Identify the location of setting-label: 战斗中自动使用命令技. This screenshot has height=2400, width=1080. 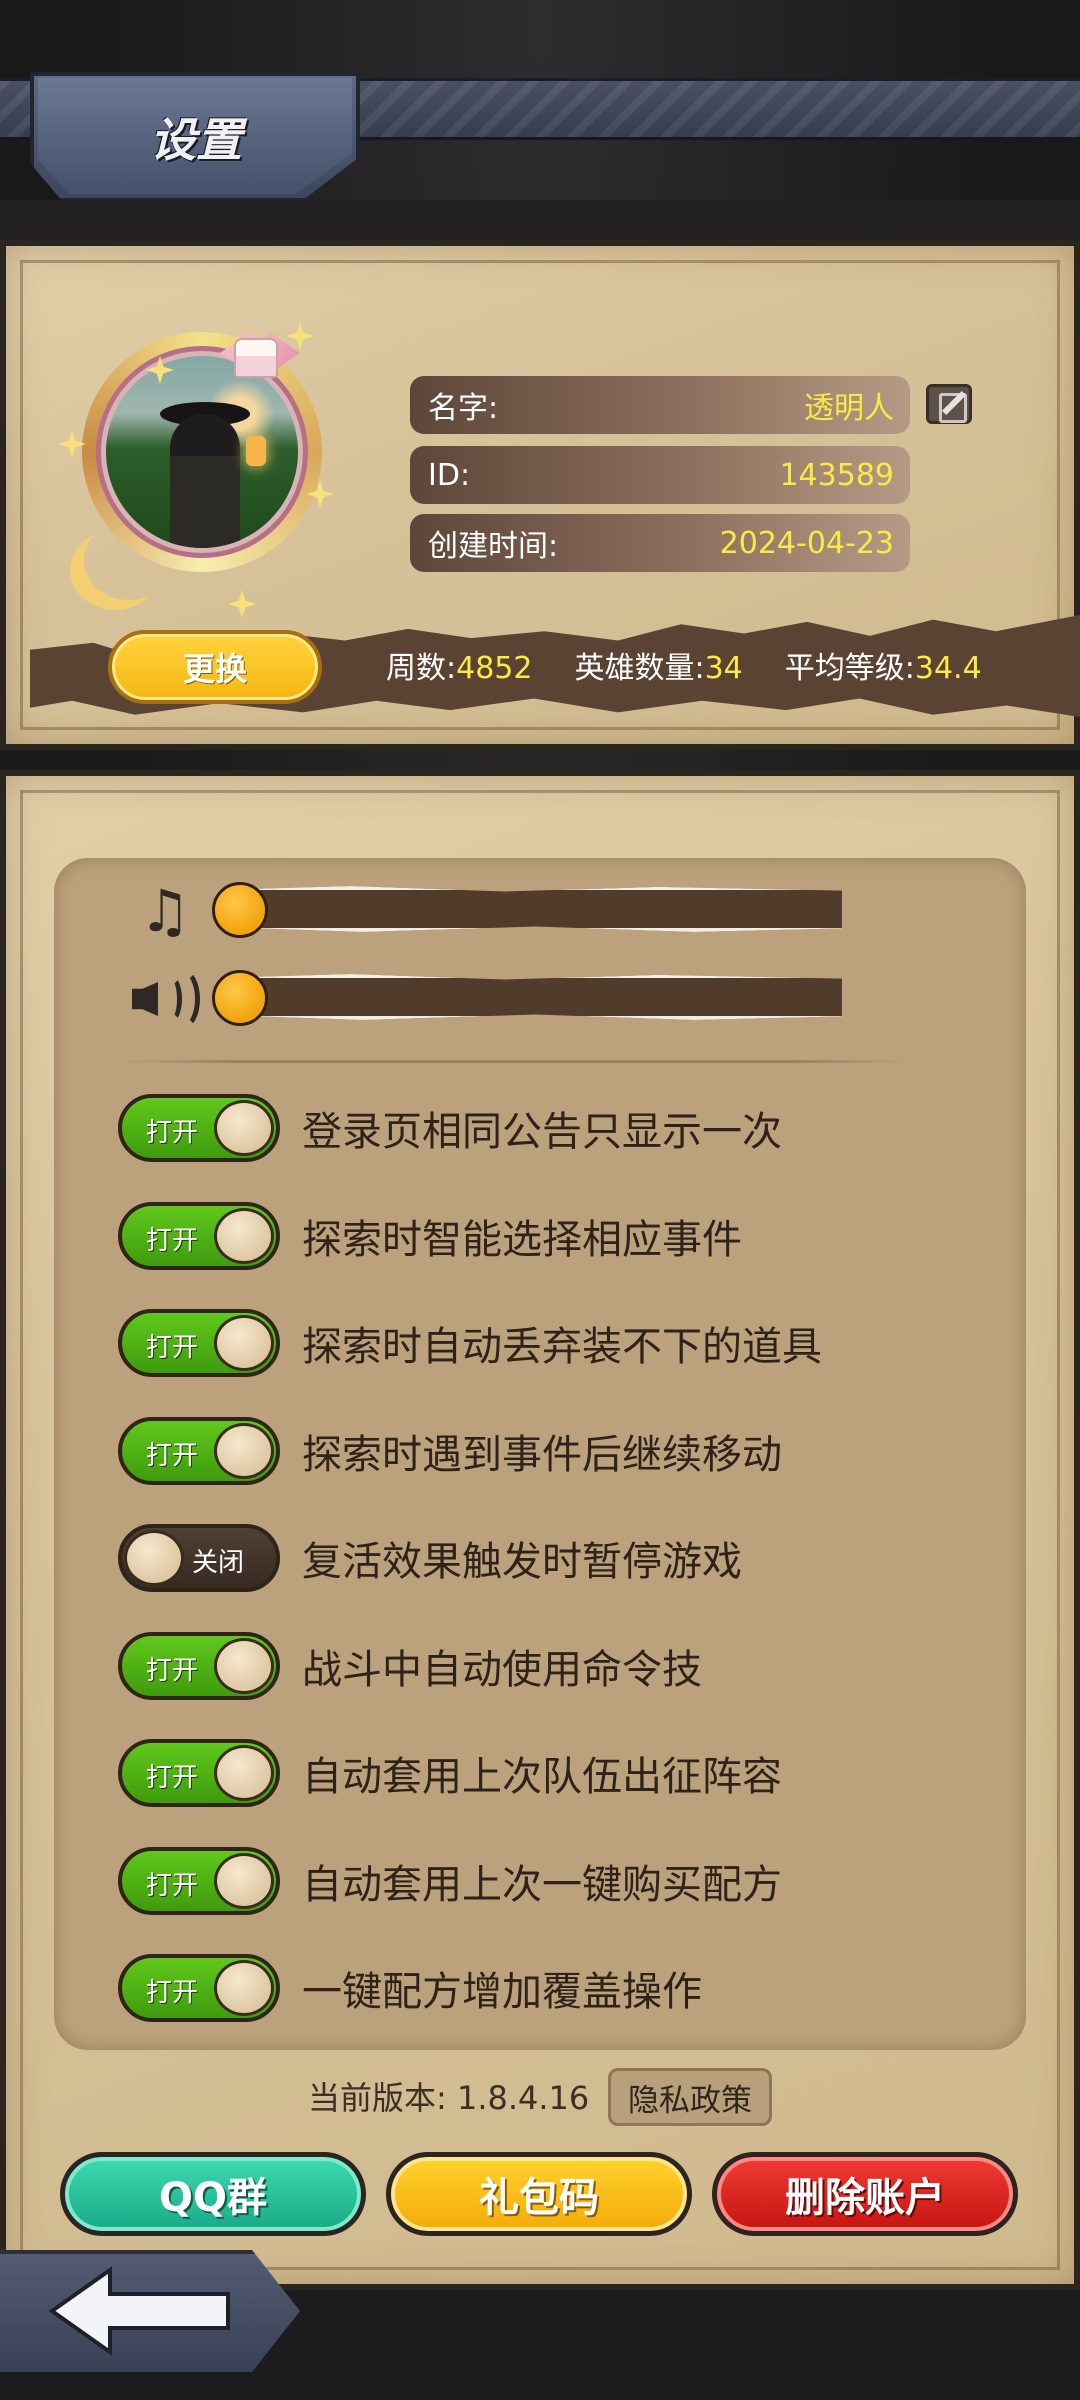
(502, 1669).